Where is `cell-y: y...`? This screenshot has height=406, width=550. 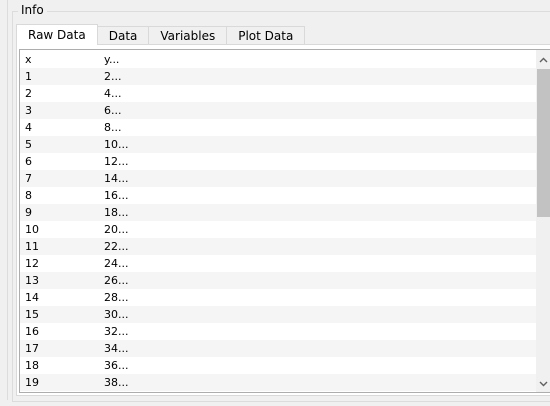
cell-y: y... is located at coordinates (112, 59).